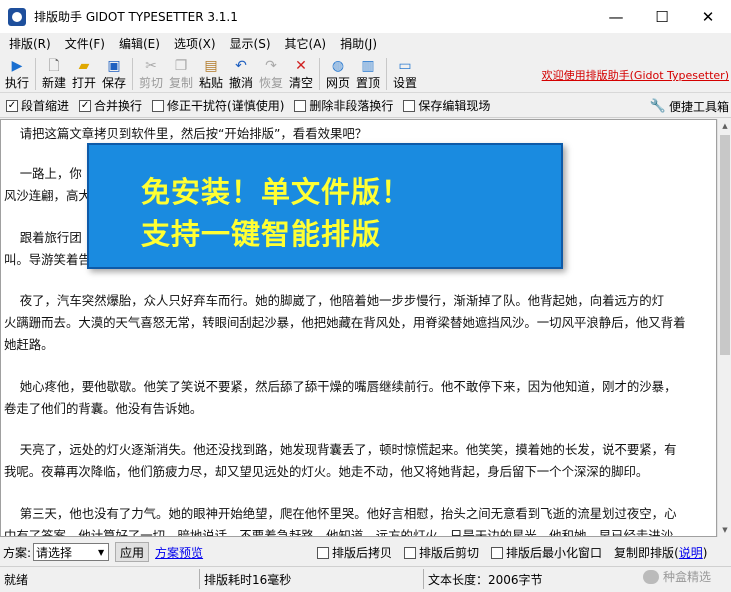 The image size is (731, 592). Describe the element at coordinates (248, 580) in the screenshot. I see `status-time: 排版耗时16毫秒` at that location.